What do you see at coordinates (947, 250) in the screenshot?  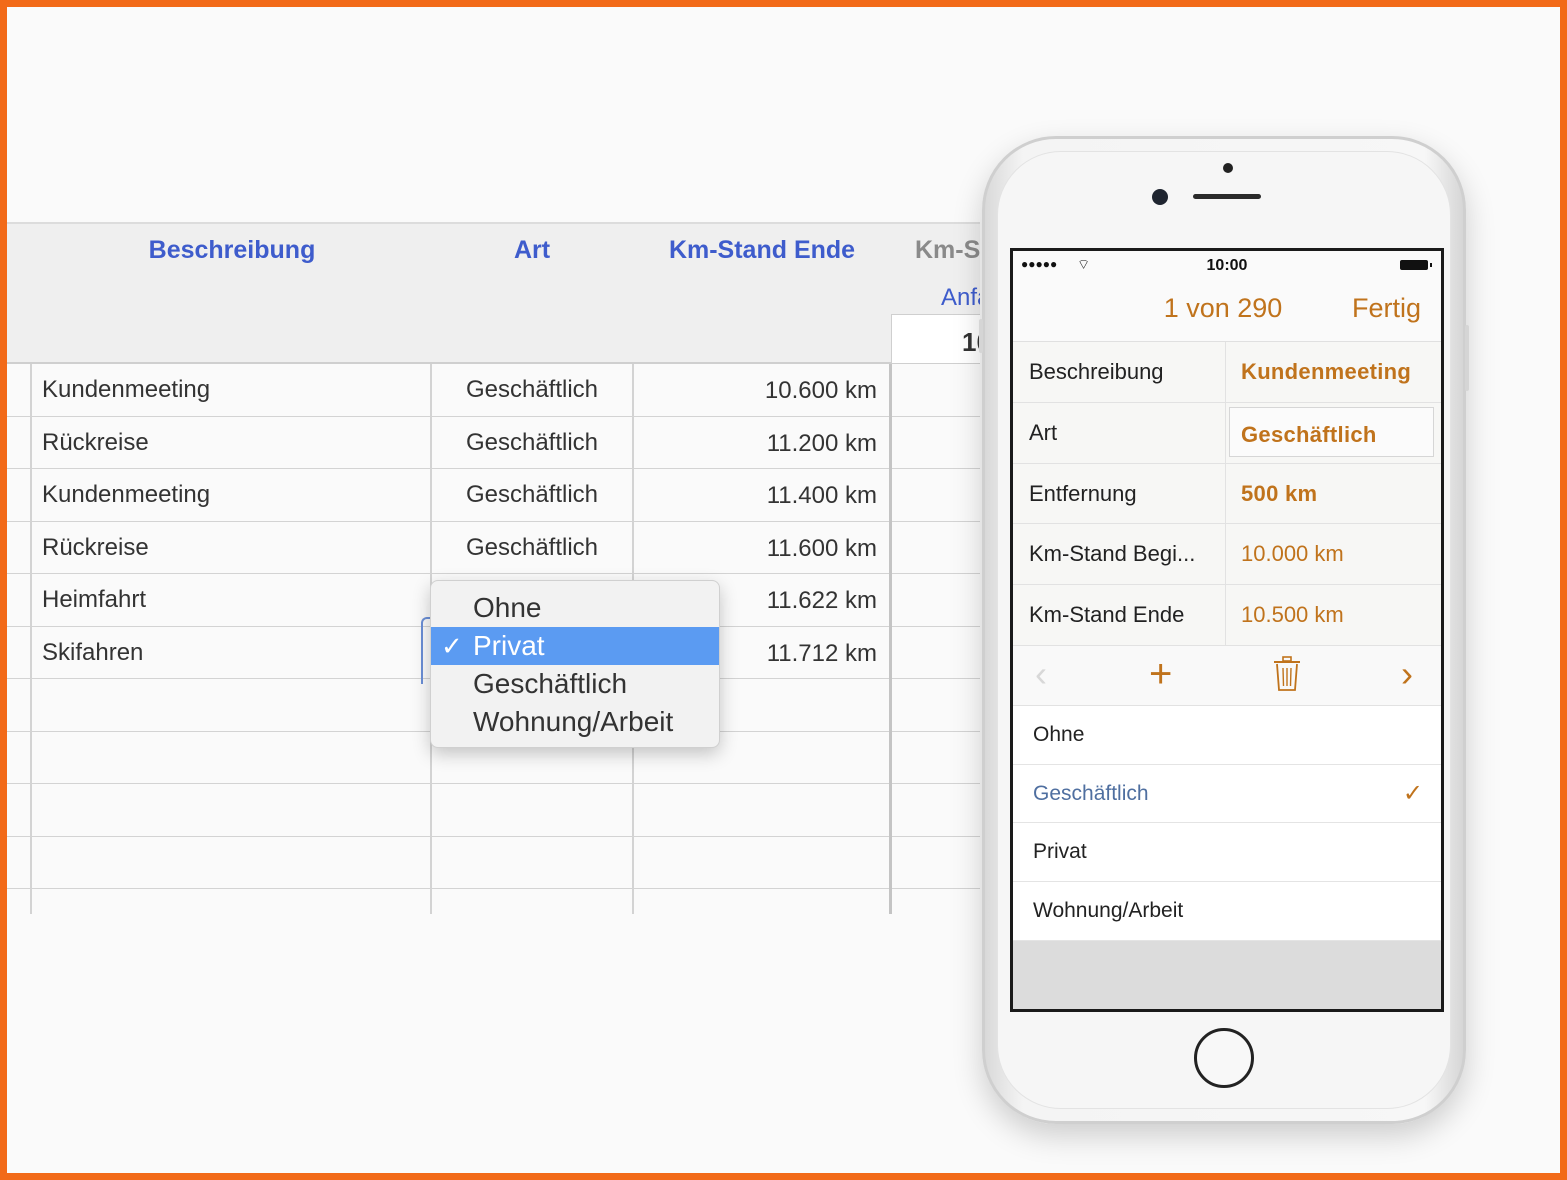 I see `header-km-stand-anfang: Km-S` at bounding box center [947, 250].